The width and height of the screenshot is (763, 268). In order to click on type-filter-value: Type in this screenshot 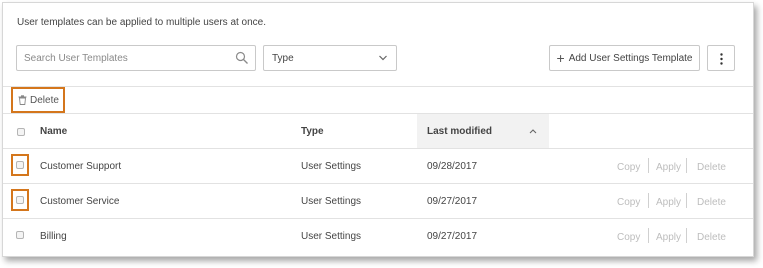, I will do `click(283, 58)`.